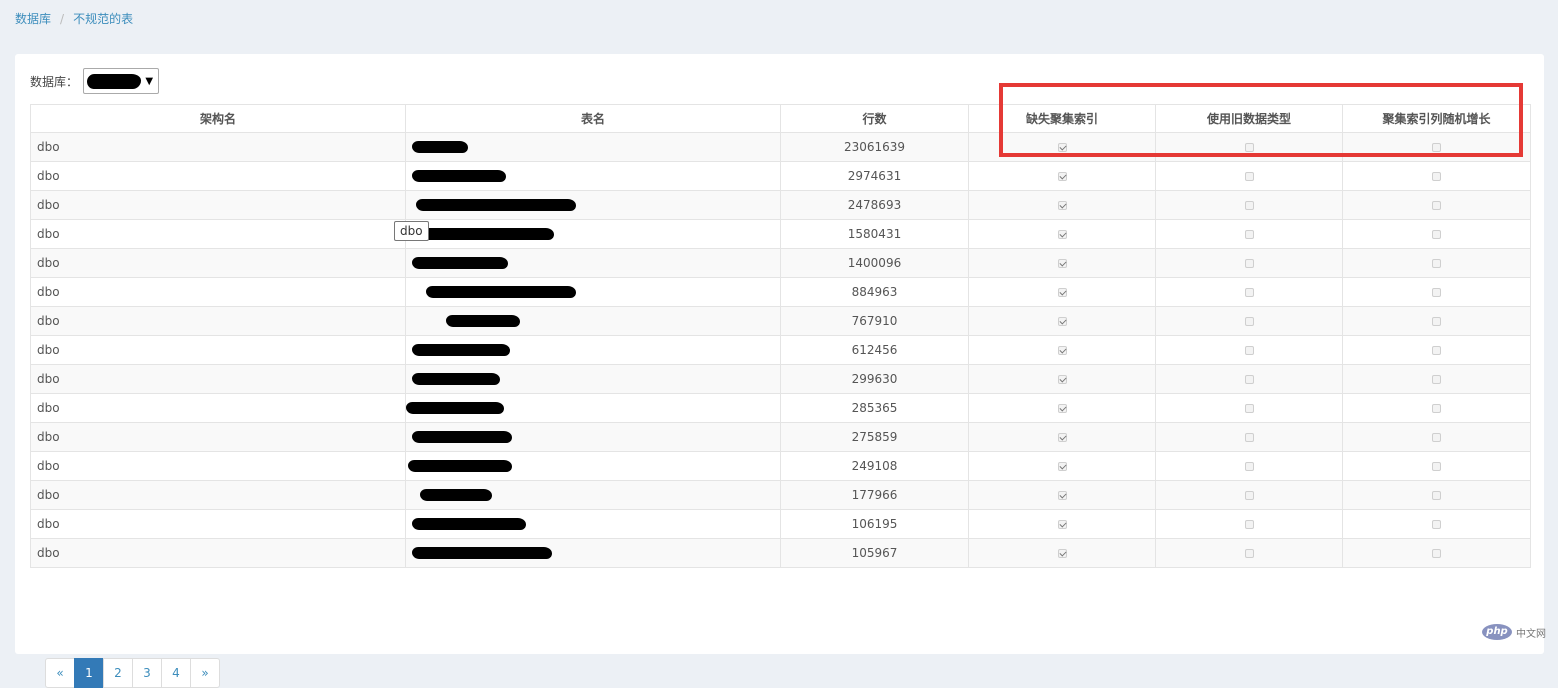  I want to click on pagination-page-3: 3, so click(147, 673).